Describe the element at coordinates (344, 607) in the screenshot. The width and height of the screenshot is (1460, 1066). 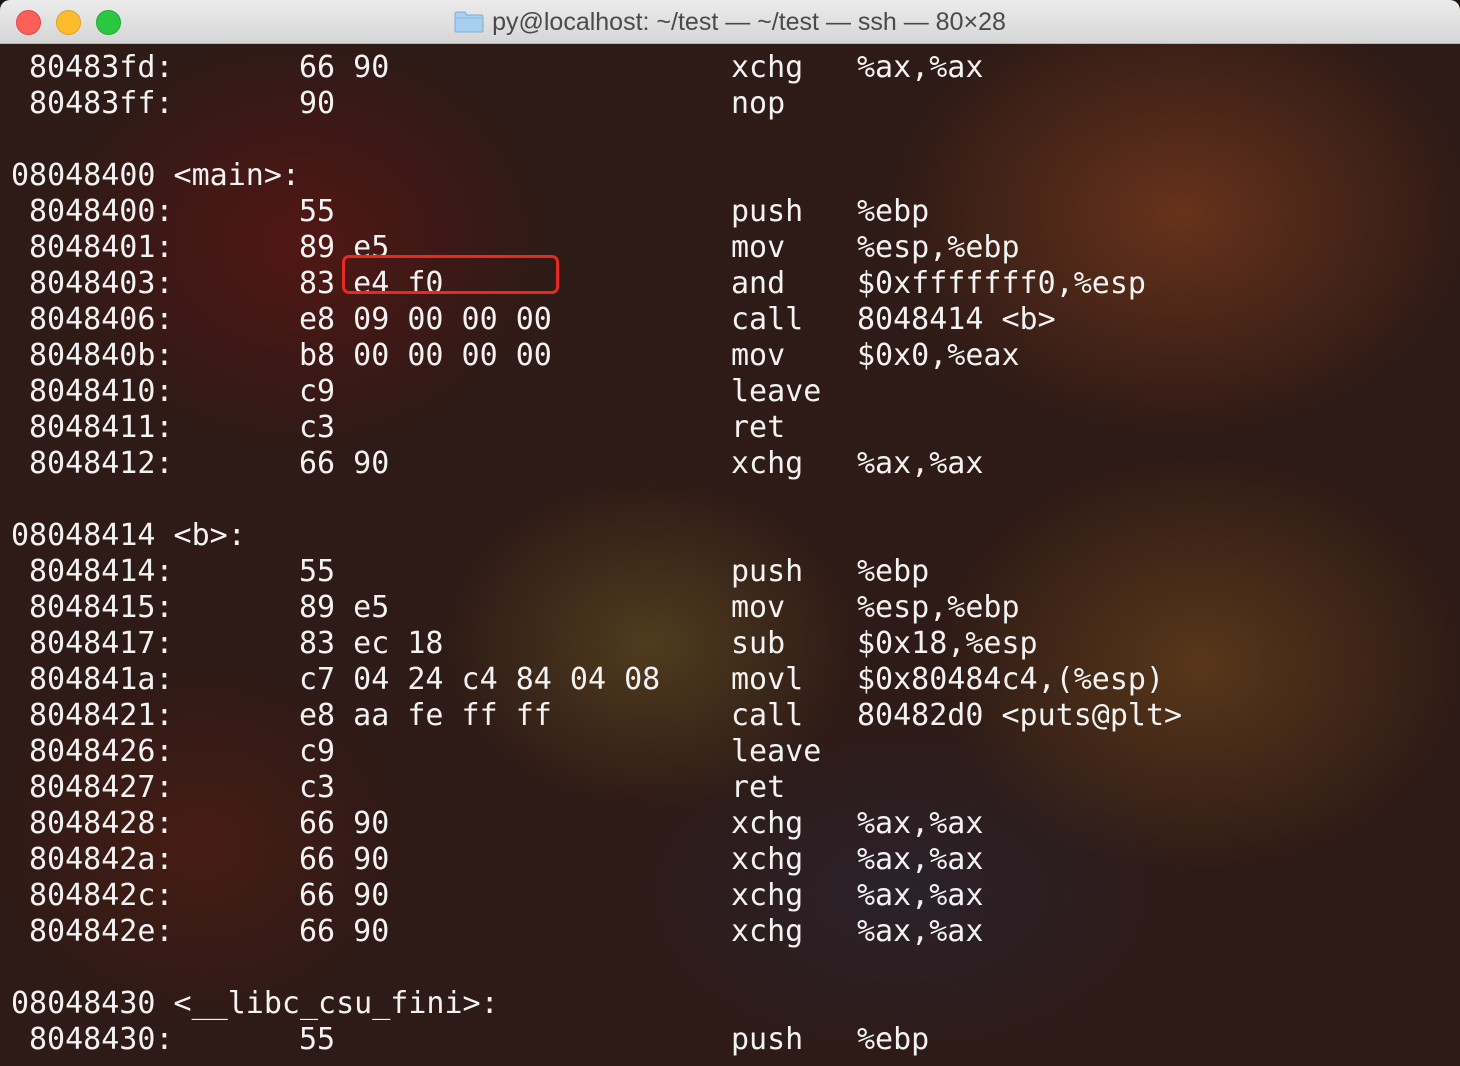
I see `instruction-bytes: 89 e5` at that location.